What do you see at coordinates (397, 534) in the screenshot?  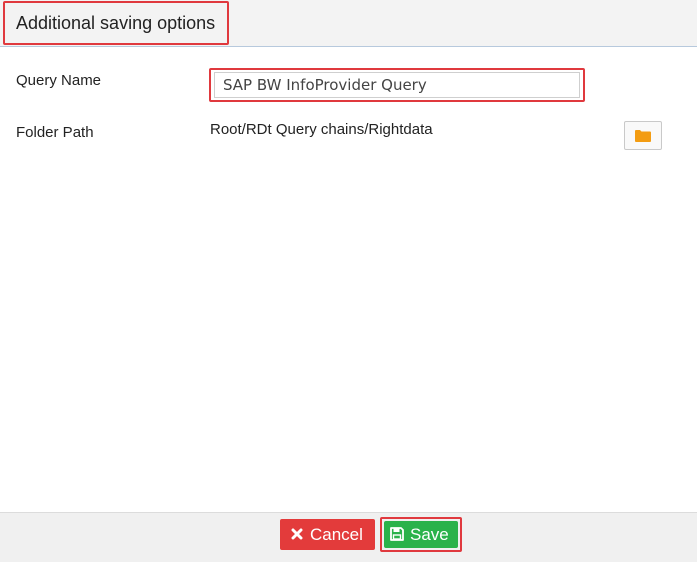 I see `floppy-disk-icon` at bounding box center [397, 534].